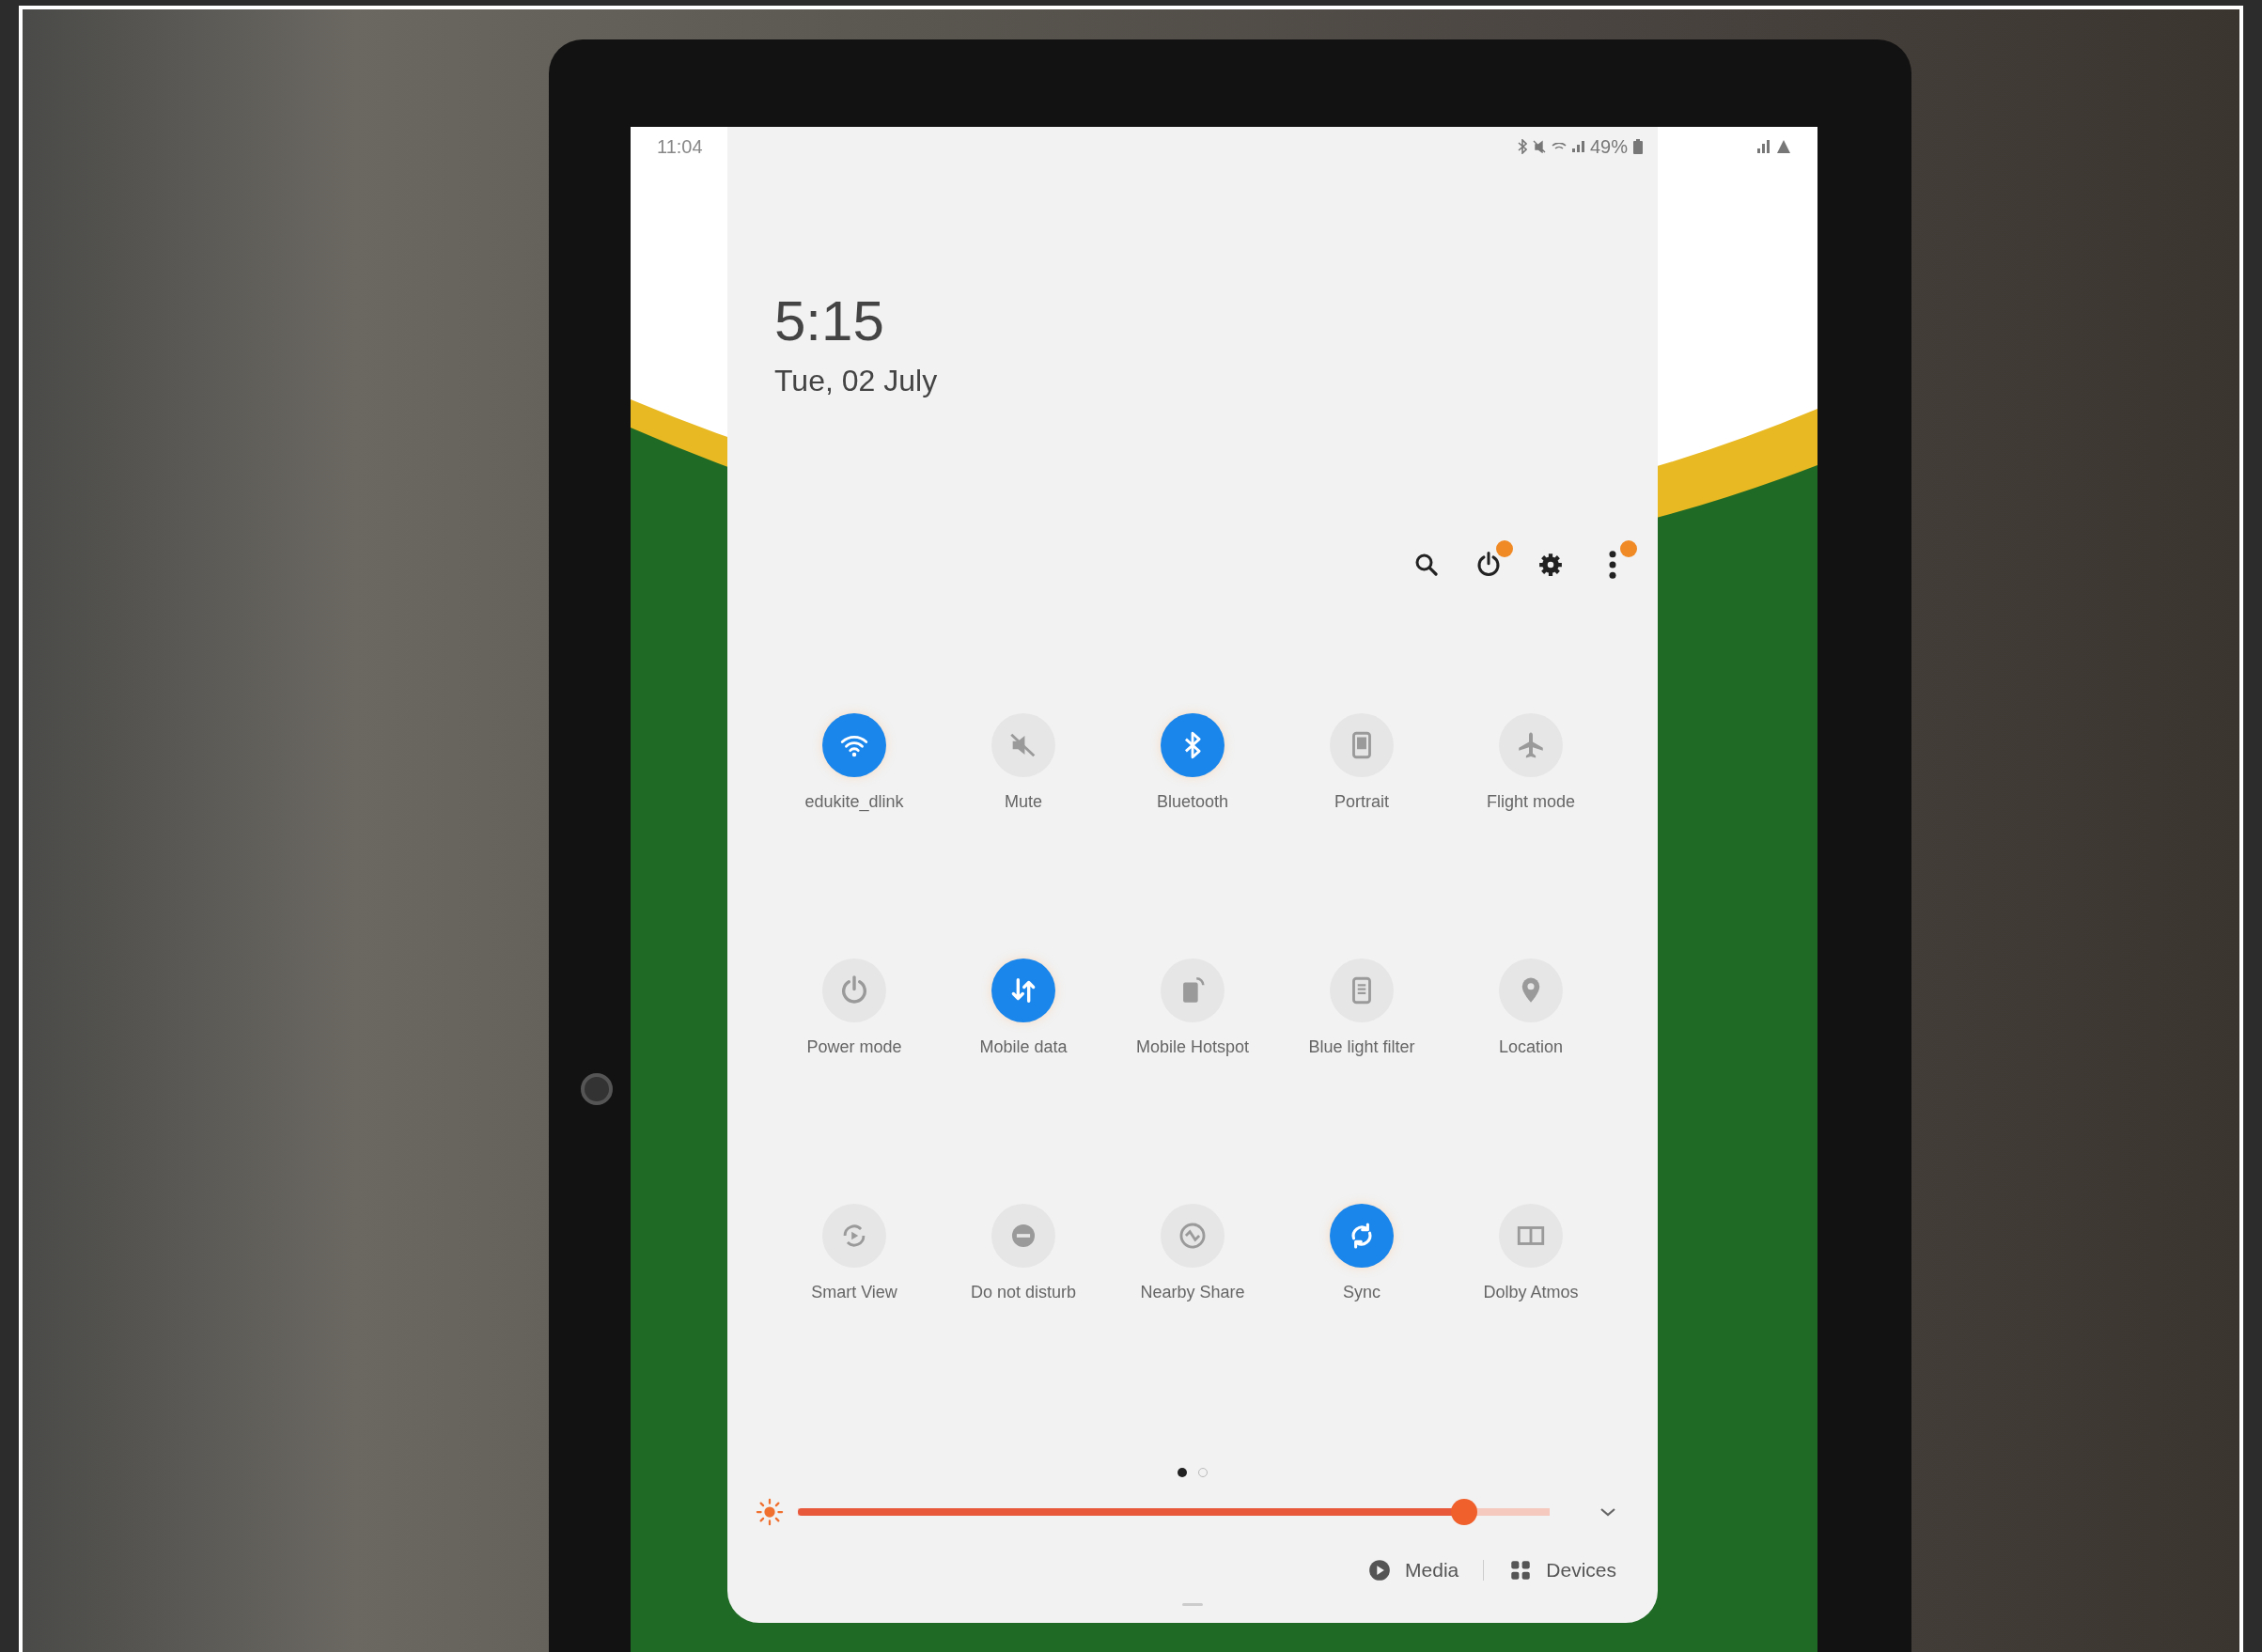 The height and width of the screenshot is (1652, 2262). I want to click on slider-thumb, so click(1463, 1512).